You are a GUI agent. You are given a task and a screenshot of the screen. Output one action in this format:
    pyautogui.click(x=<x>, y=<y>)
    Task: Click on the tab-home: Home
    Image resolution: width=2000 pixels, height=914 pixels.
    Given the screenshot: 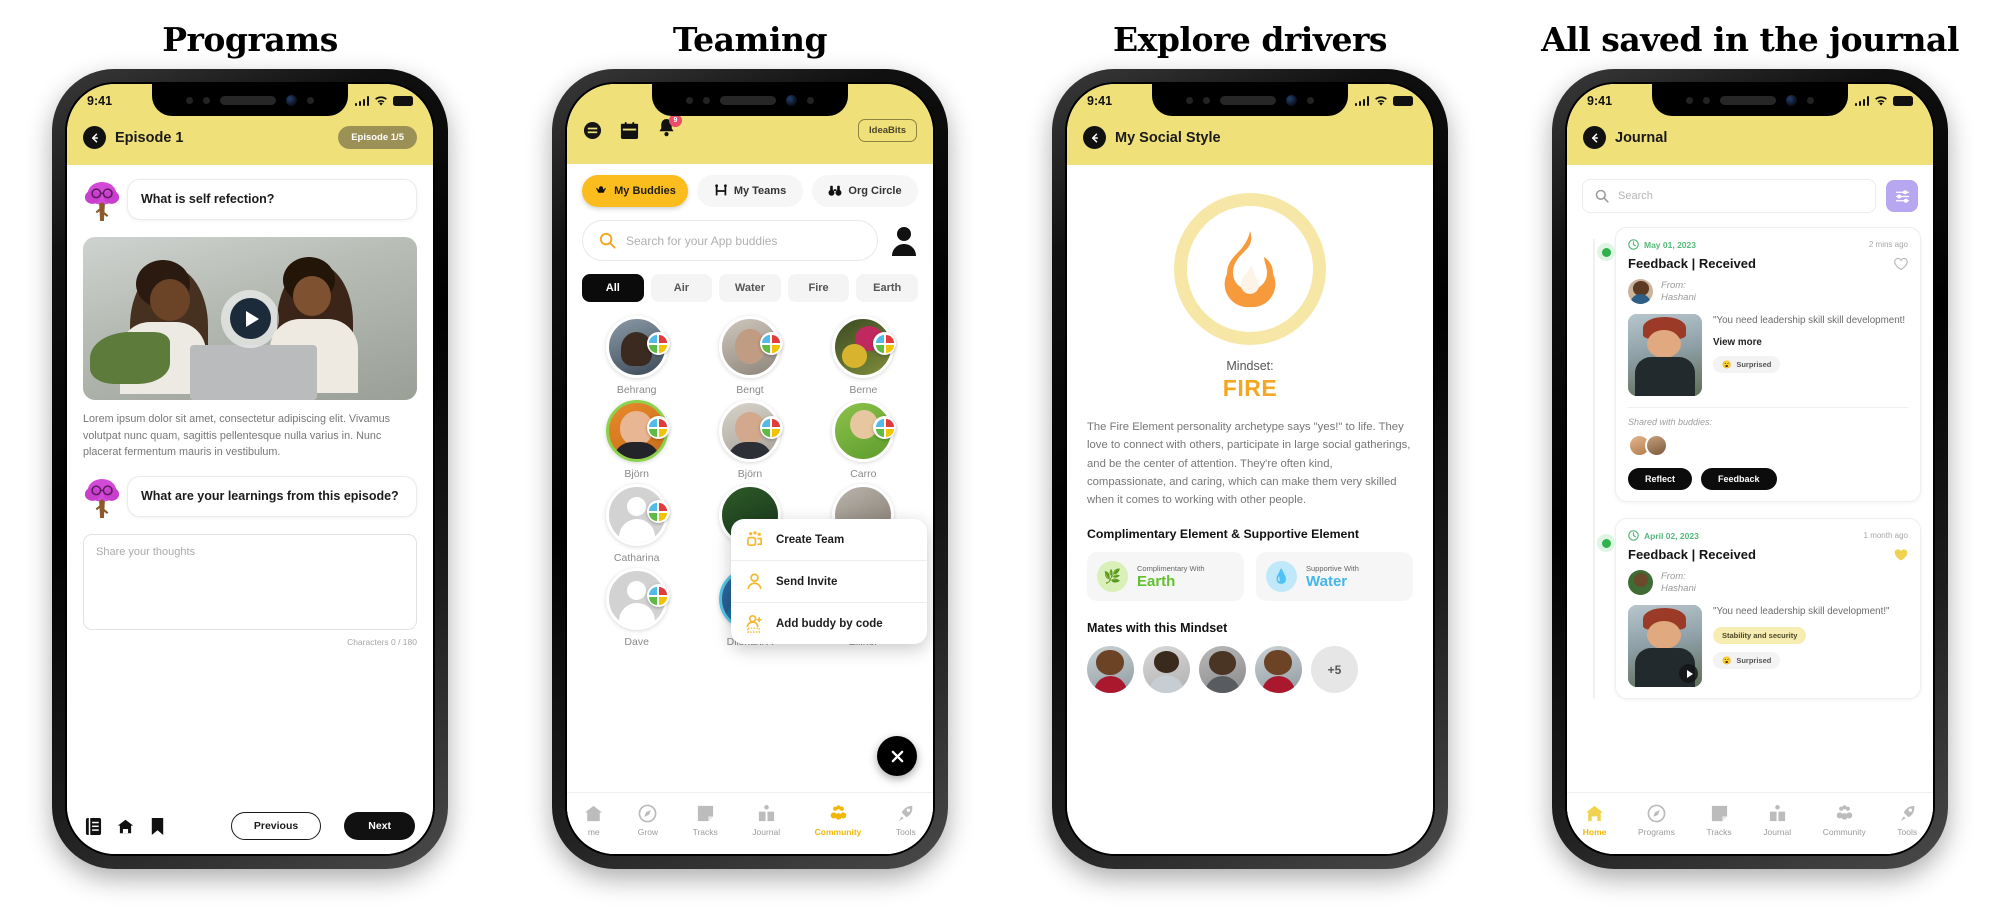 What is the action you would take?
    pyautogui.click(x=1594, y=820)
    